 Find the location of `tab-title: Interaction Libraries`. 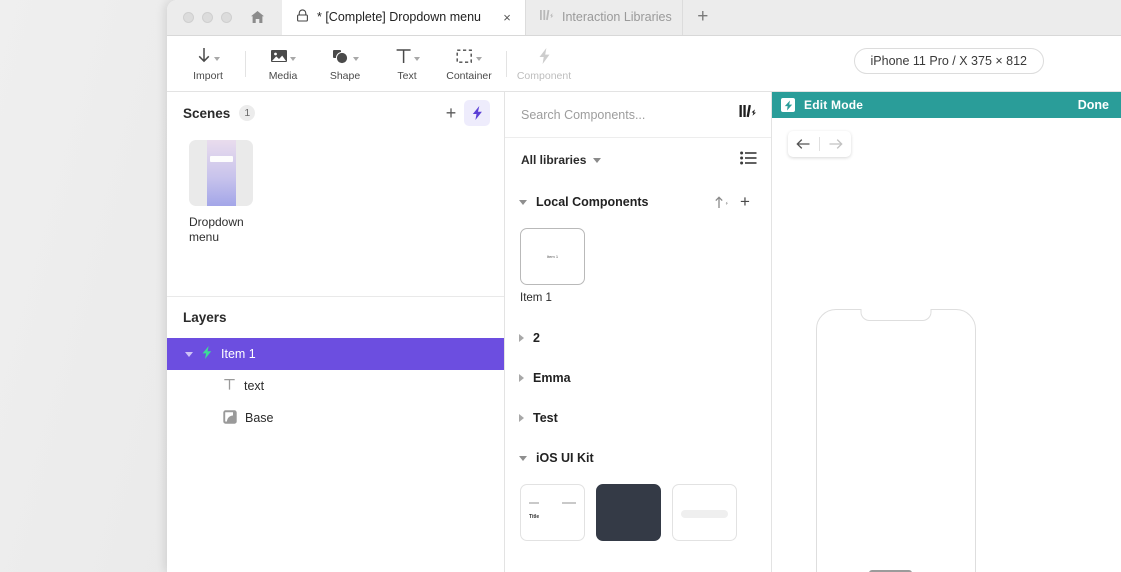

tab-title: Interaction Libraries is located at coordinates (616, 17).